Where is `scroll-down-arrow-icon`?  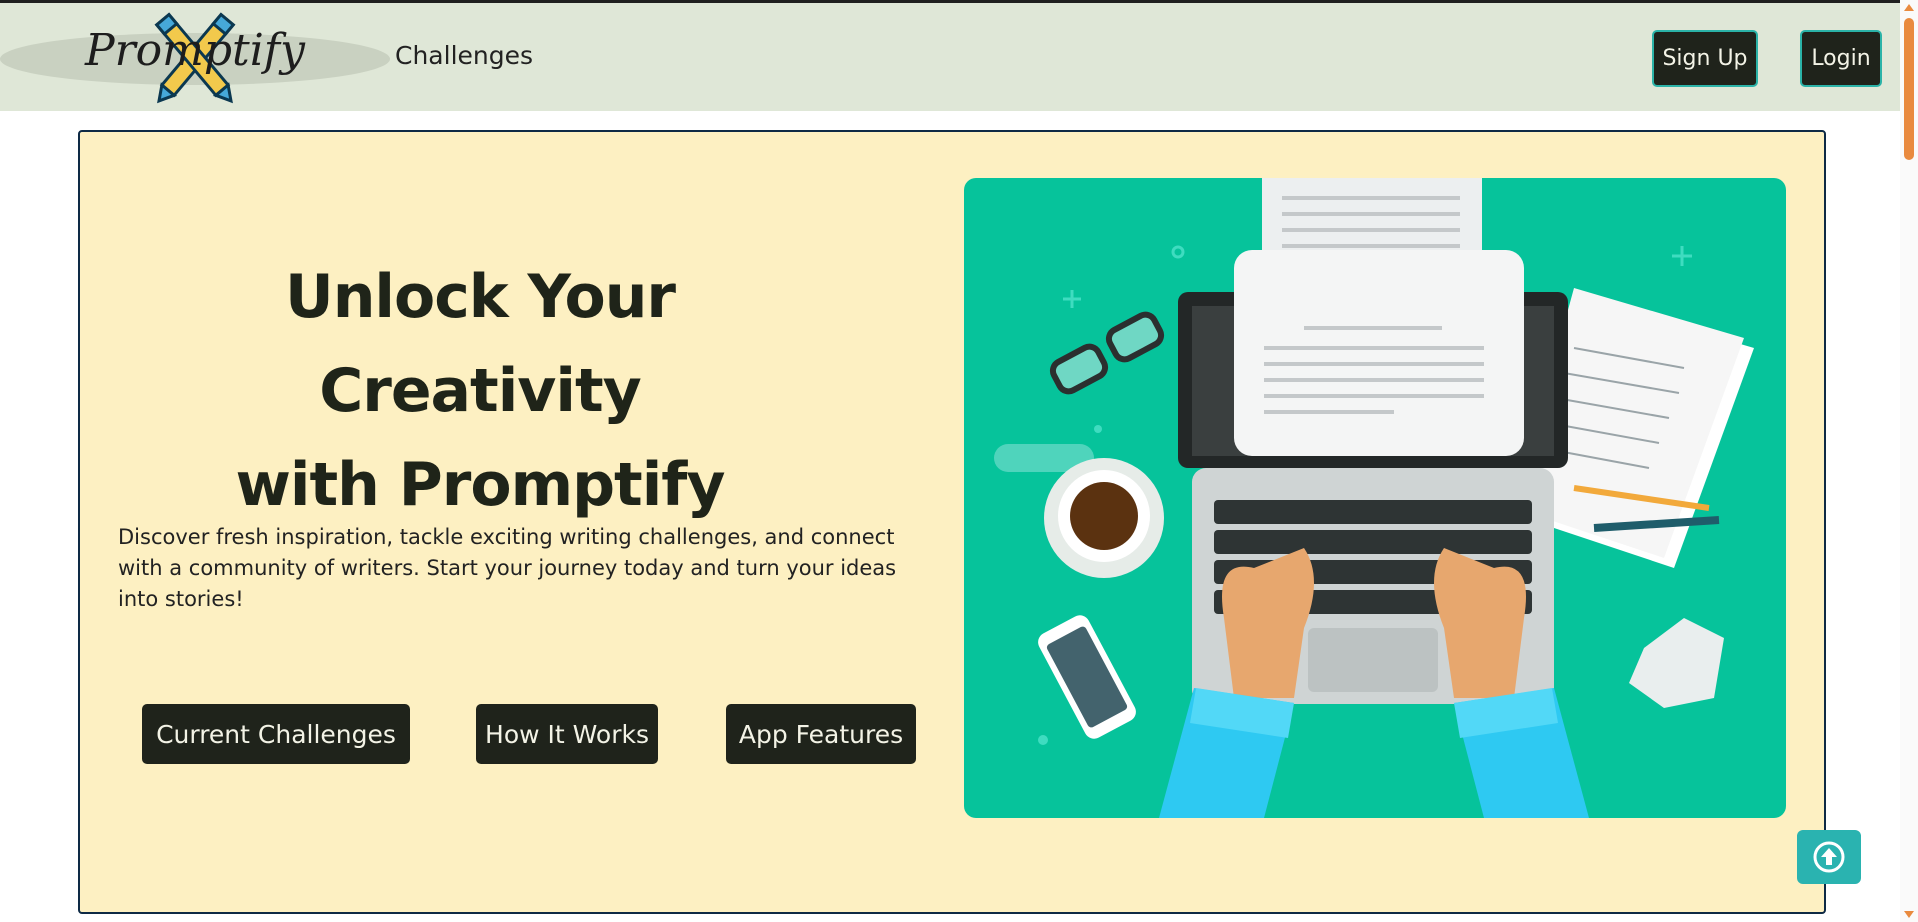
scroll-down-arrow-icon is located at coordinates (1909, 914).